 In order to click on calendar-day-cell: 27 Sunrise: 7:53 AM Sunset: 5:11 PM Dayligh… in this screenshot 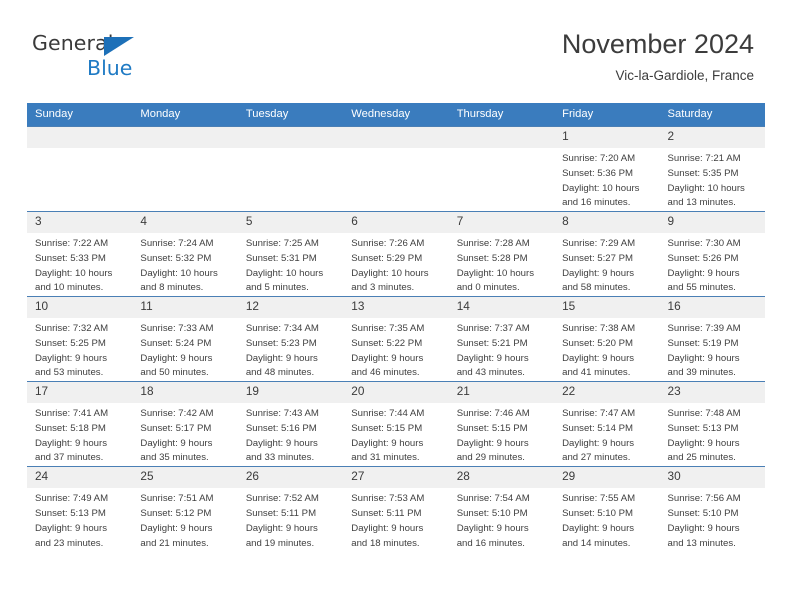, I will do `click(396, 509)`.